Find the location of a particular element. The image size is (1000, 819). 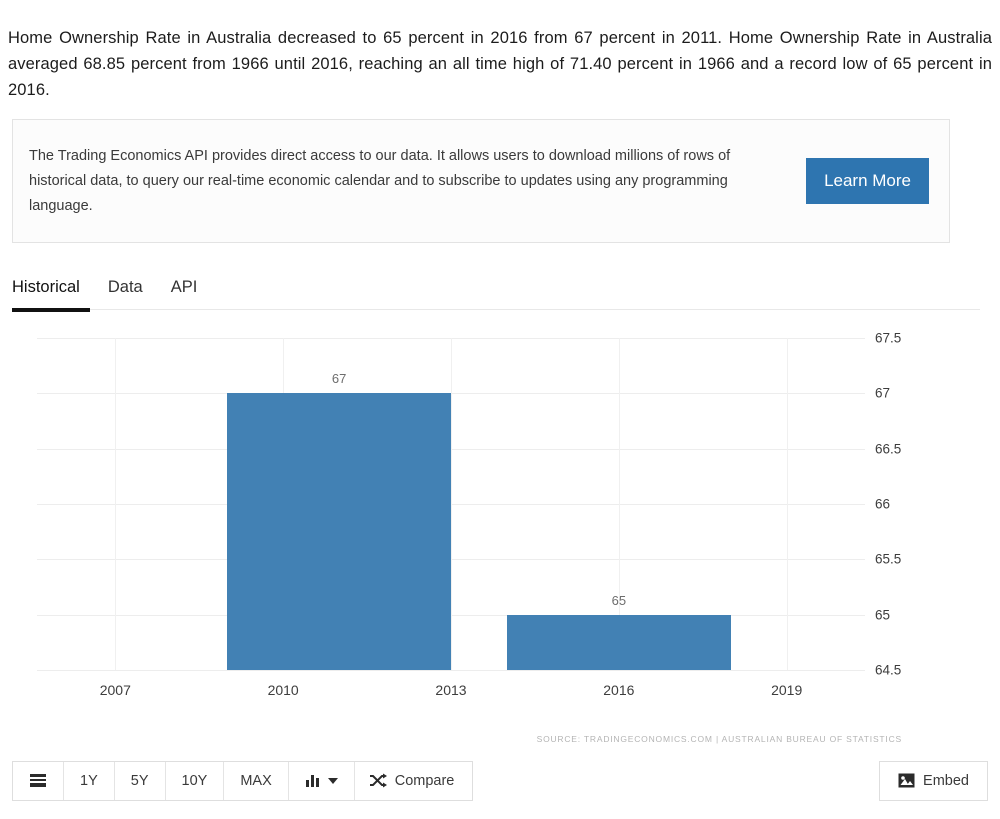

compare-label: Compare is located at coordinates (424, 780).